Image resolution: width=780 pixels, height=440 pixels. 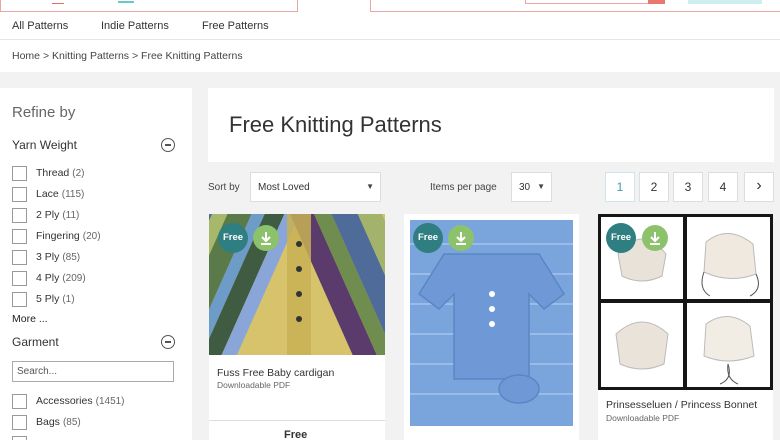 What do you see at coordinates (620, 187) in the screenshot?
I see `page-button-1: 1` at bounding box center [620, 187].